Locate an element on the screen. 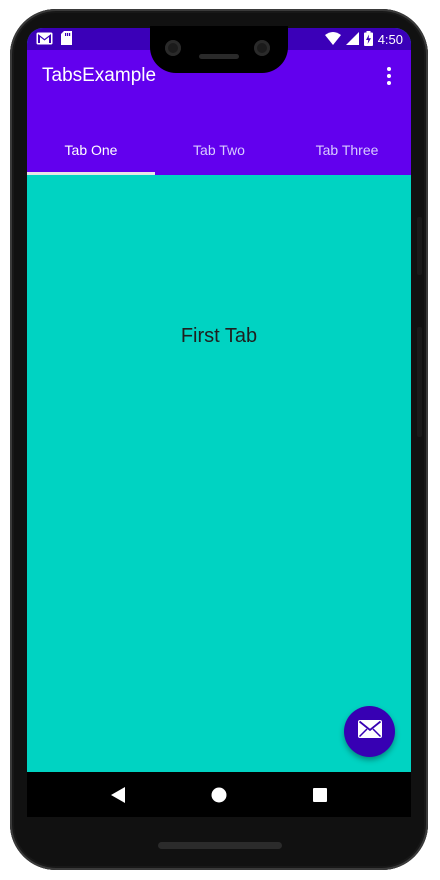  battery-charging-icon is located at coordinates (368, 40).